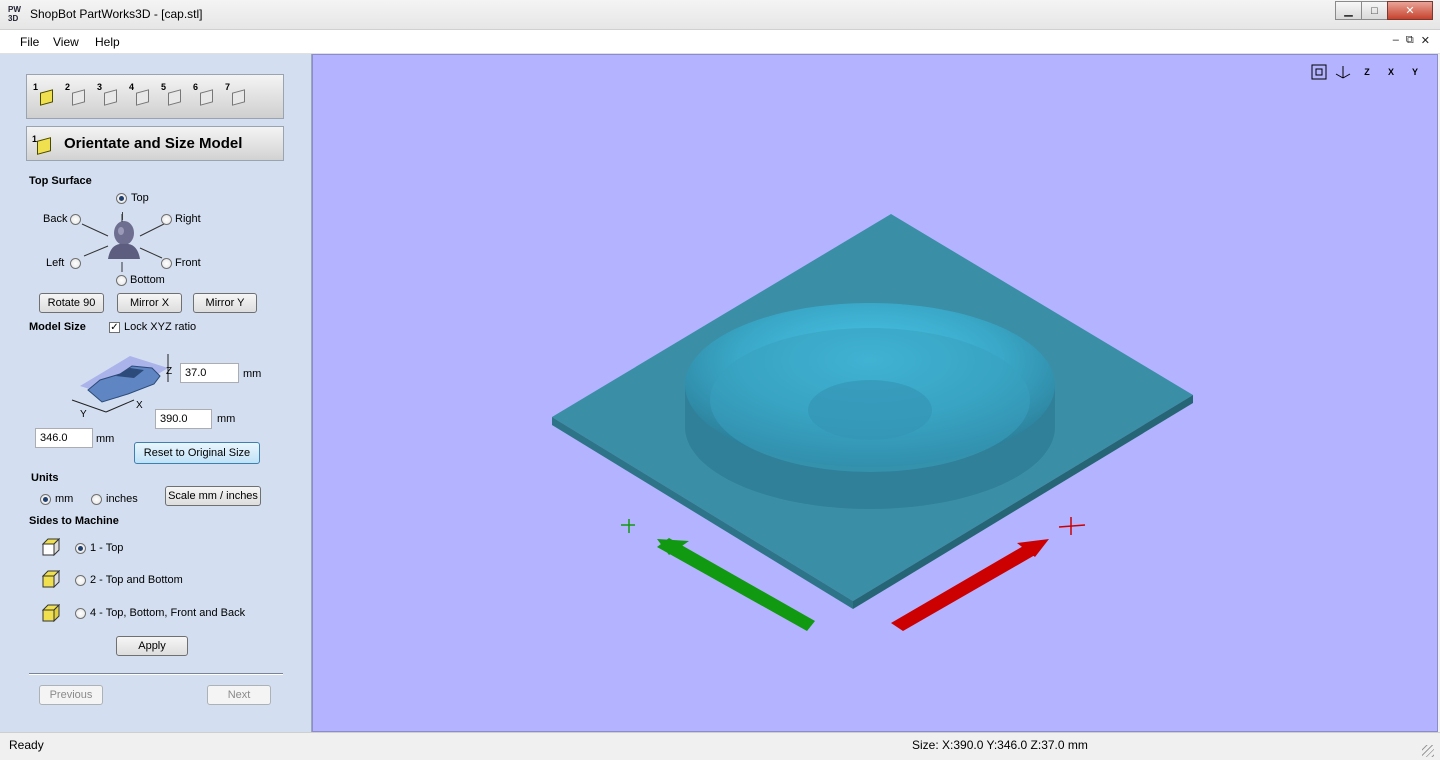 This screenshot has height=760, width=1440. Describe the element at coordinates (169, 371) in the screenshot. I see `axis-z-label: Z` at that location.